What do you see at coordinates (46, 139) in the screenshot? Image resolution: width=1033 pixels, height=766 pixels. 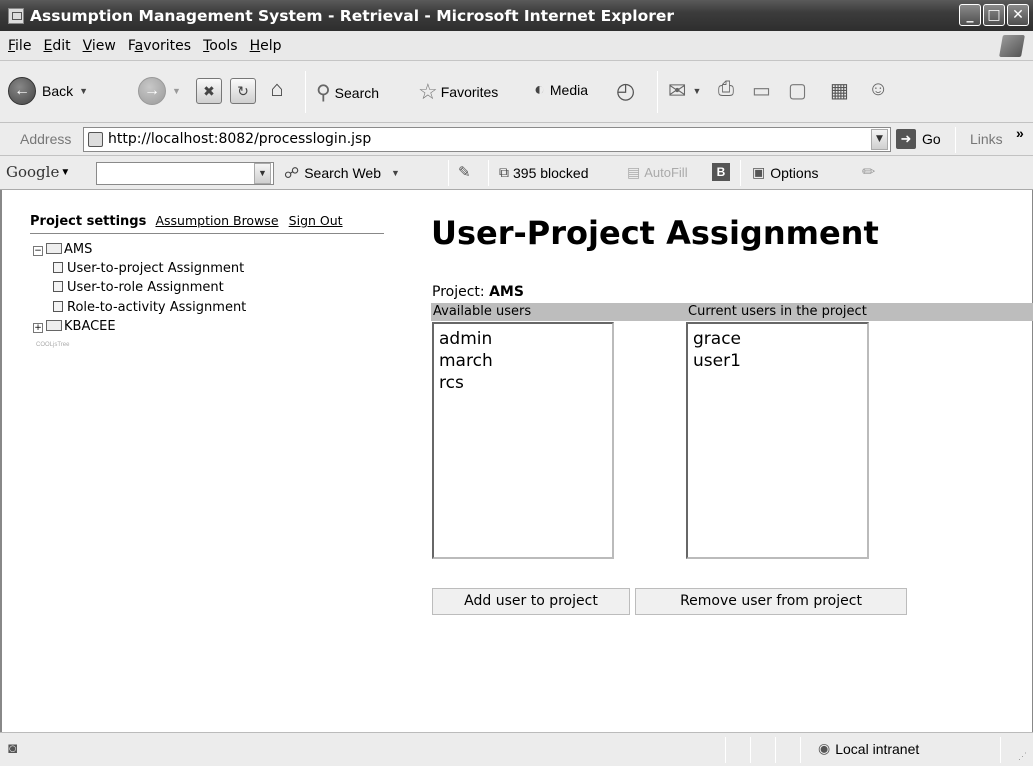 I see `address-label: Address` at bounding box center [46, 139].